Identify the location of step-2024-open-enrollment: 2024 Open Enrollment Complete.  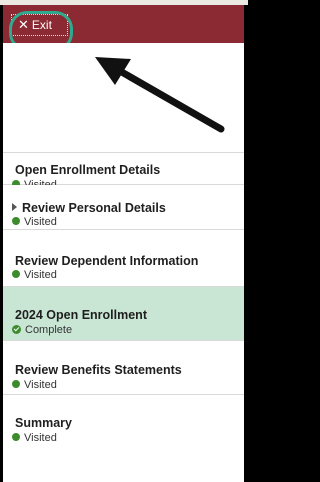
(123, 314).